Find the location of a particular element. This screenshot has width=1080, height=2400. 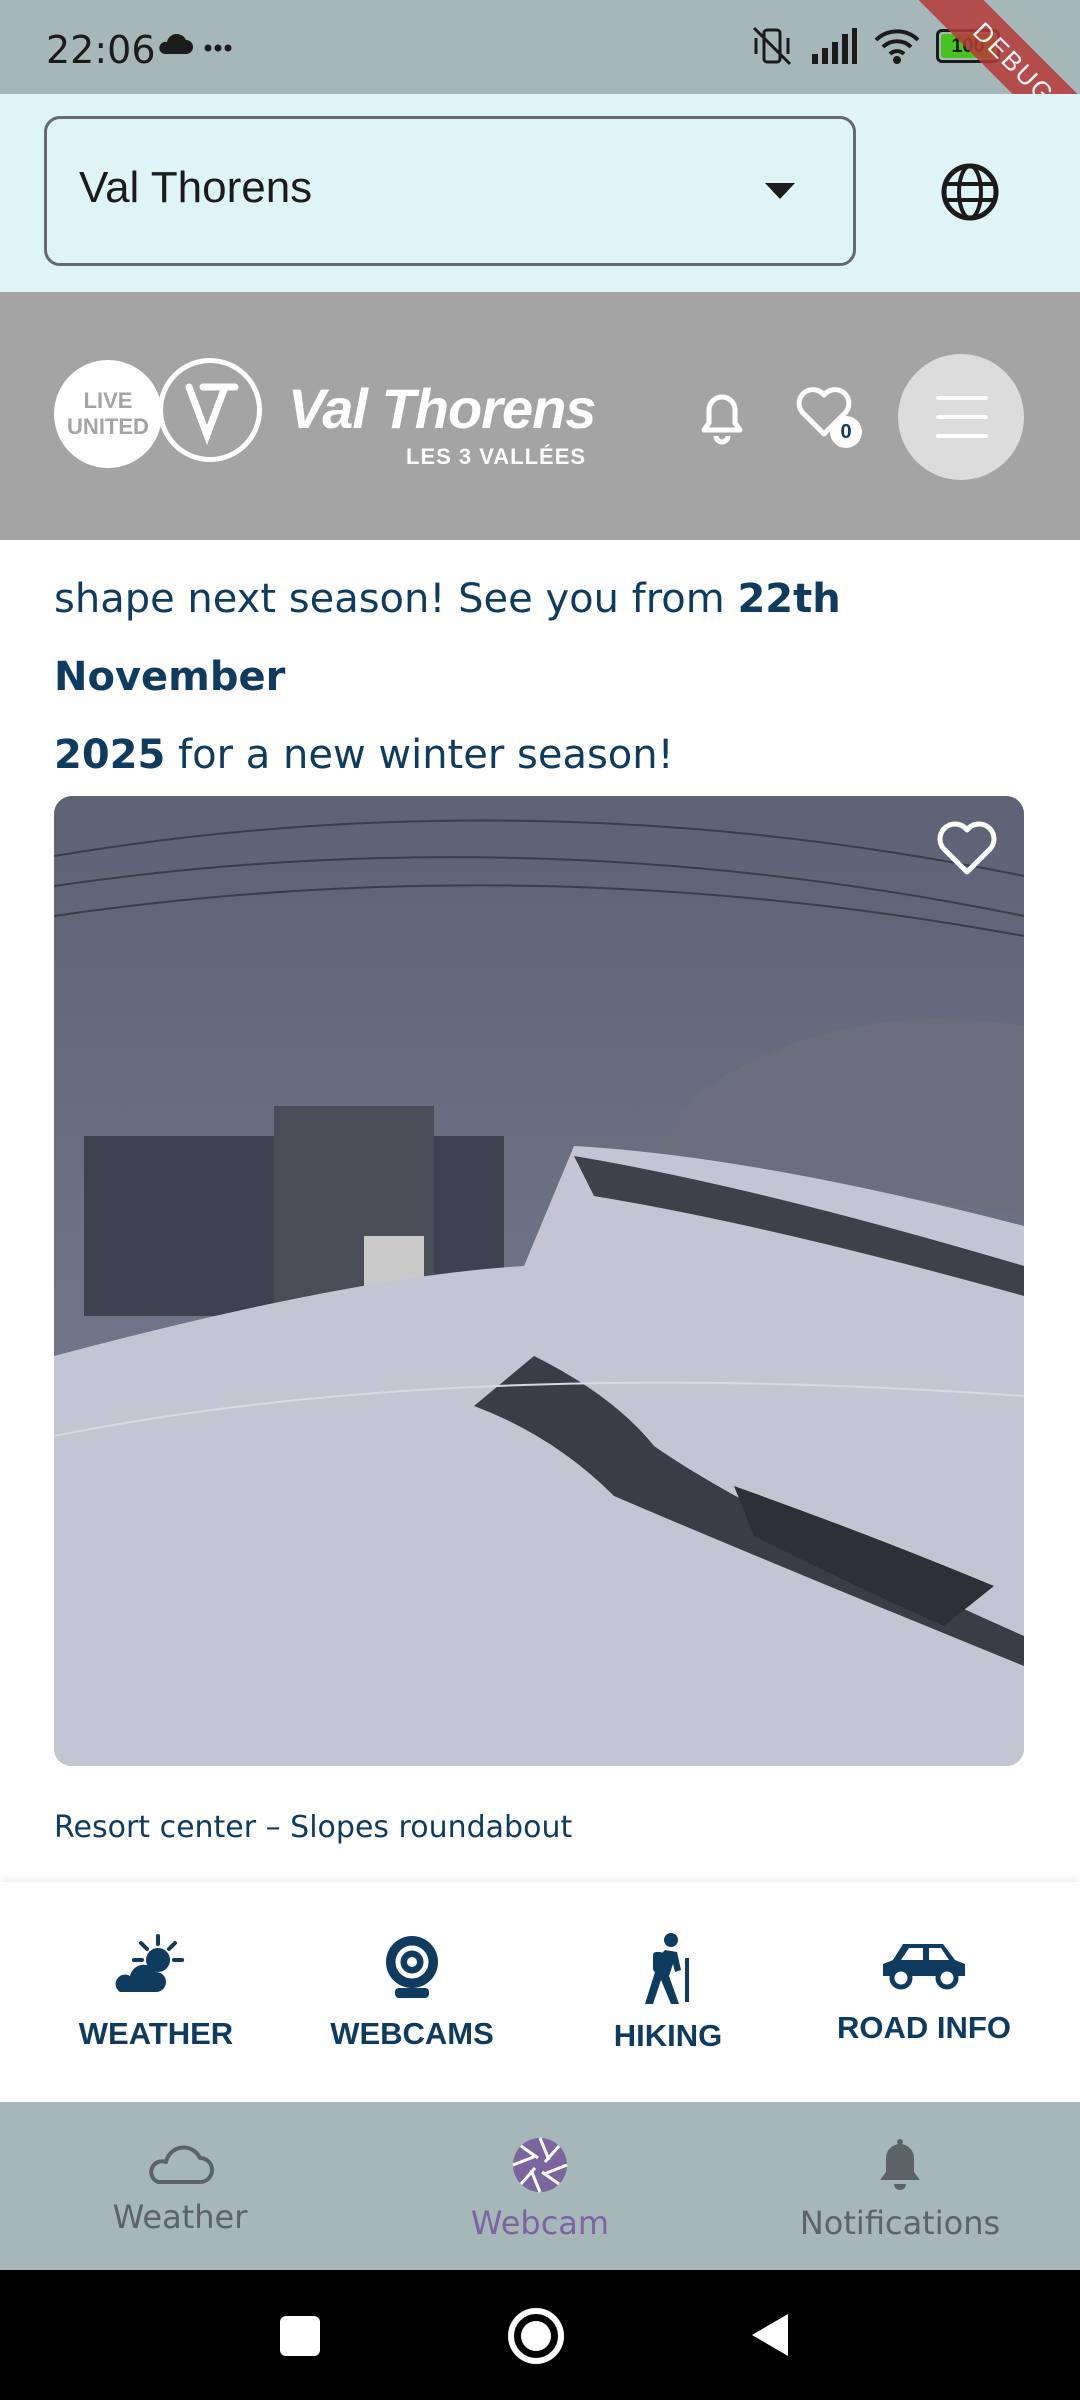

mute-vibrate-icon is located at coordinates (772, 46).